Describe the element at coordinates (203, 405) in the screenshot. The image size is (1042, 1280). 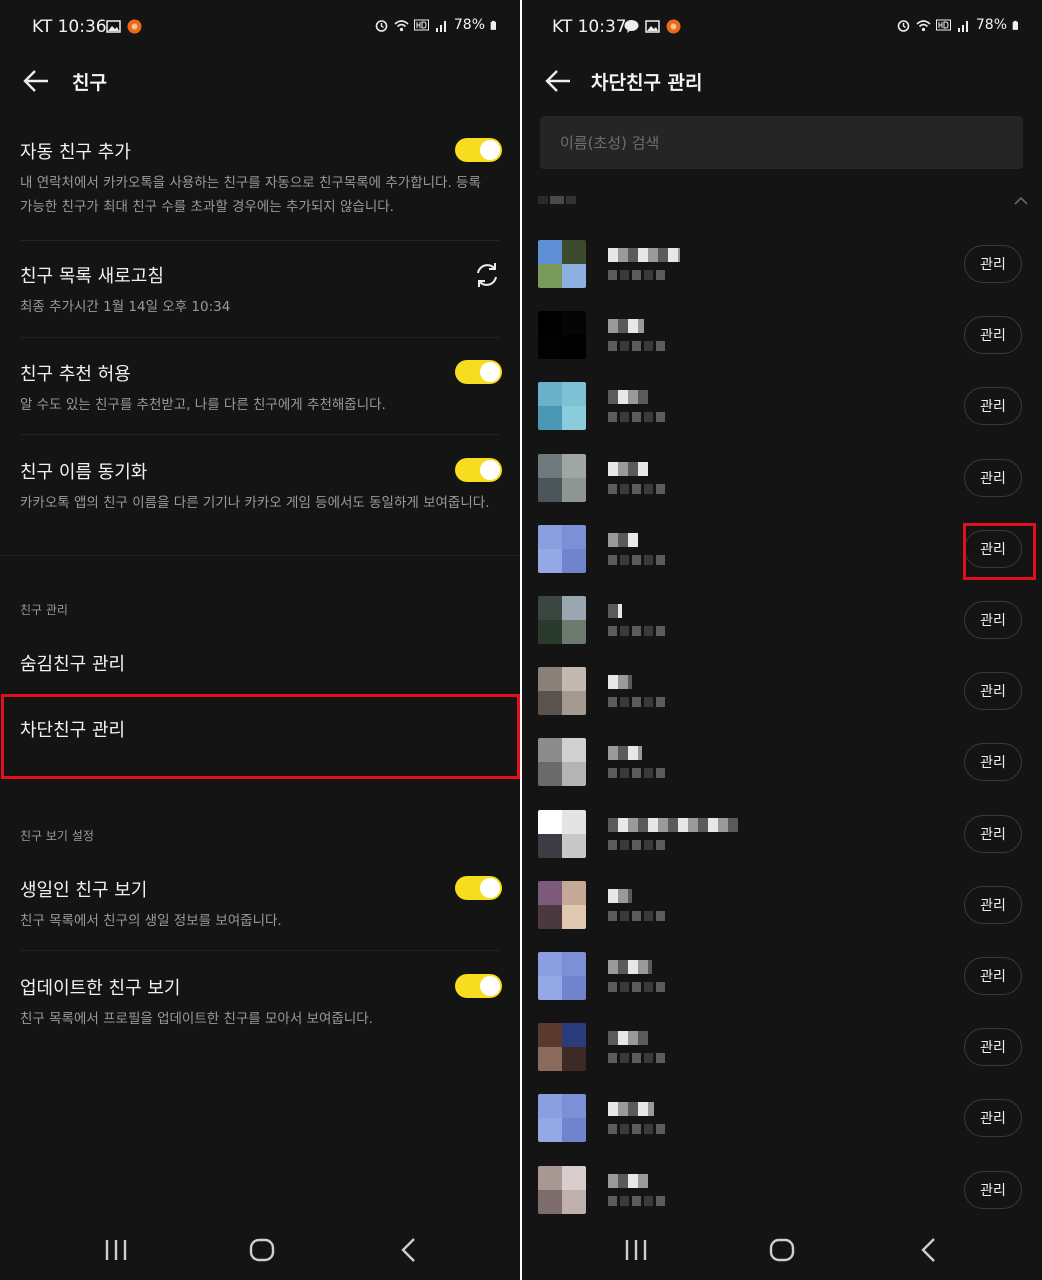
I see `setting-recommend-desc: 알 수도 있는 친구를 추천받고, 나를 다른 친구에게 추천해줍니다.` at that location.